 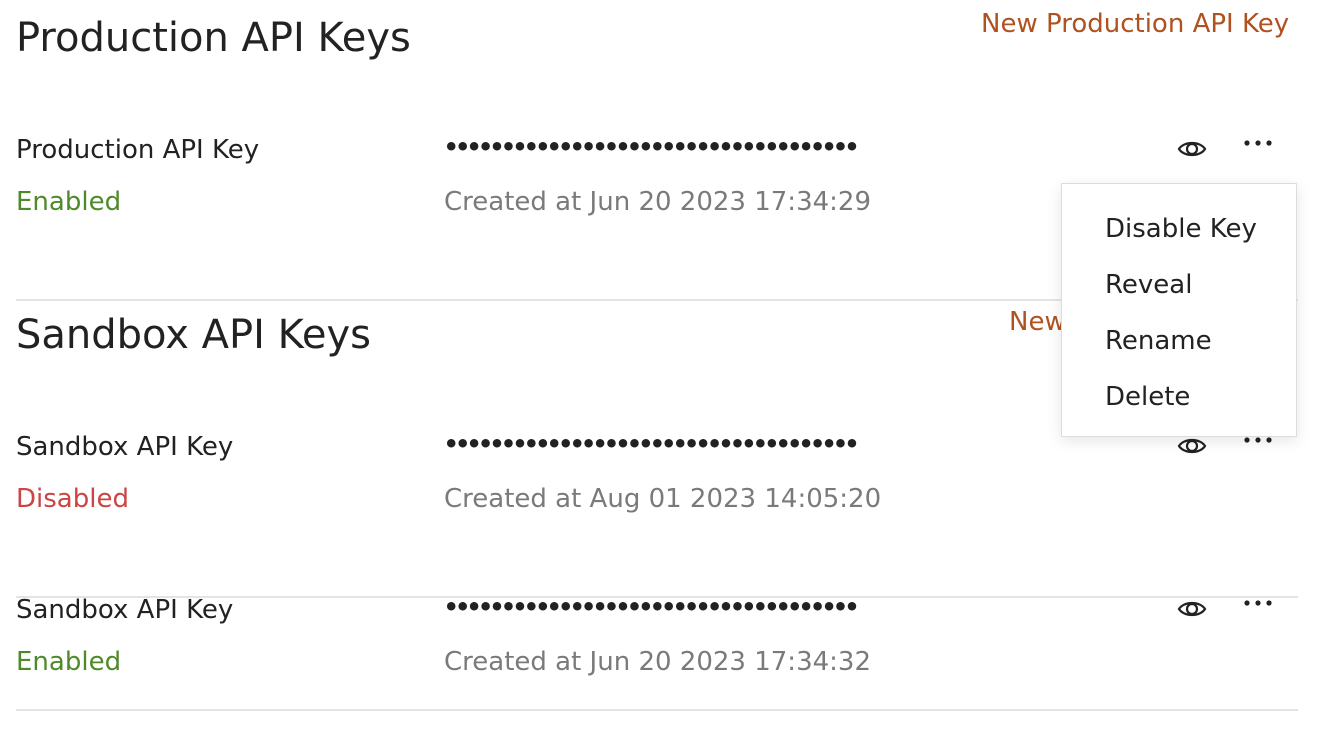 What do you see at coordinates (1158, 341) in the screenshot?
I see `menu-item-rename: Rename` at bounding box center [1158, 341].